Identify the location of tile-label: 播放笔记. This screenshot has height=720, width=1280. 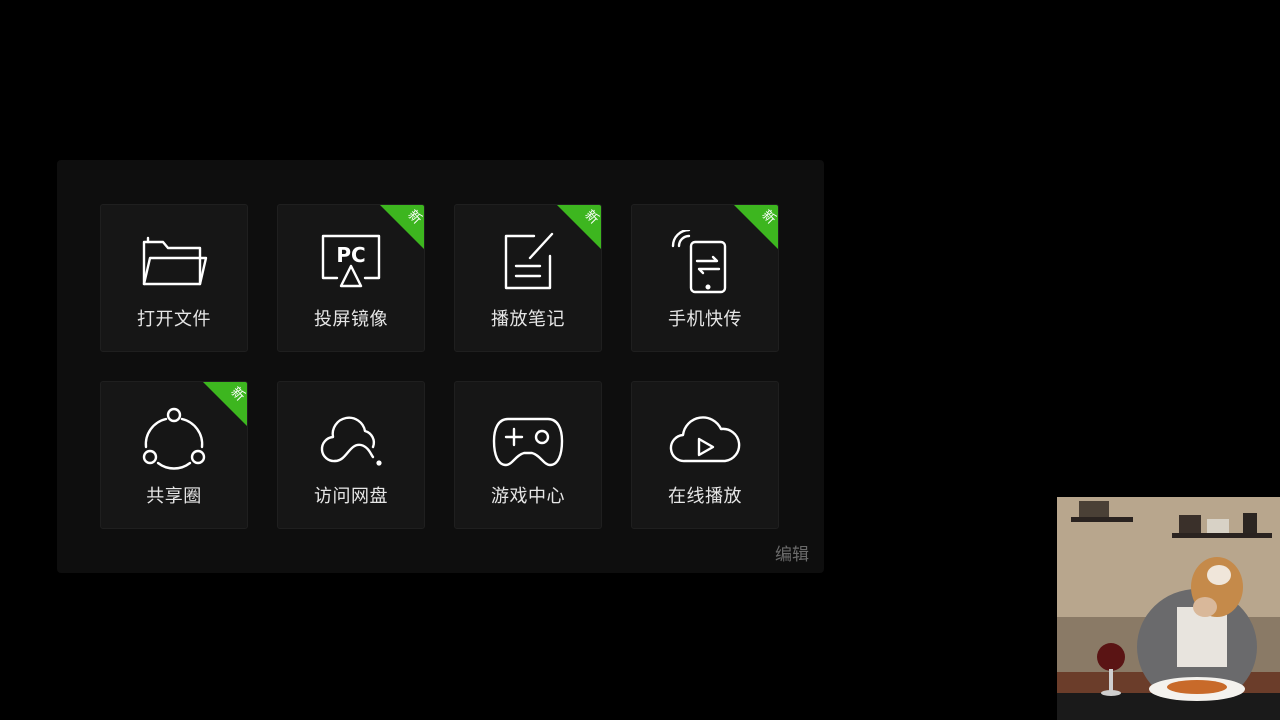
(528, 319).